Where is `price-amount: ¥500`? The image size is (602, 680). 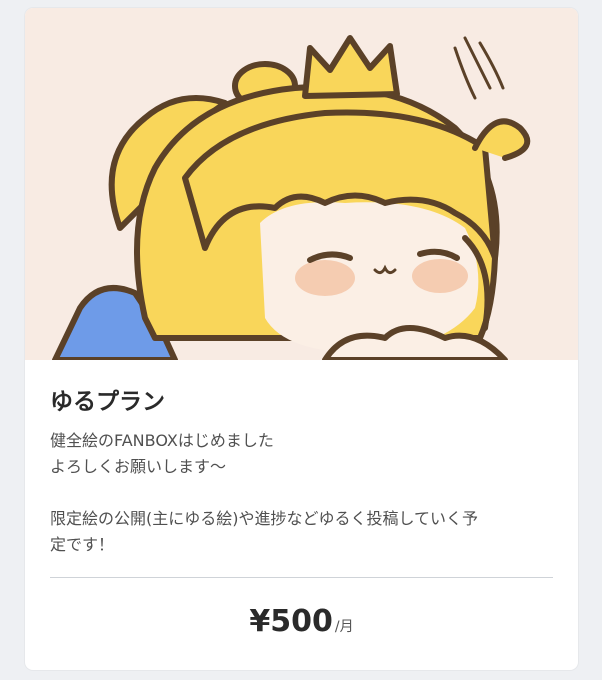
price-amount: ¥500 is located at coordinates (291, 621).